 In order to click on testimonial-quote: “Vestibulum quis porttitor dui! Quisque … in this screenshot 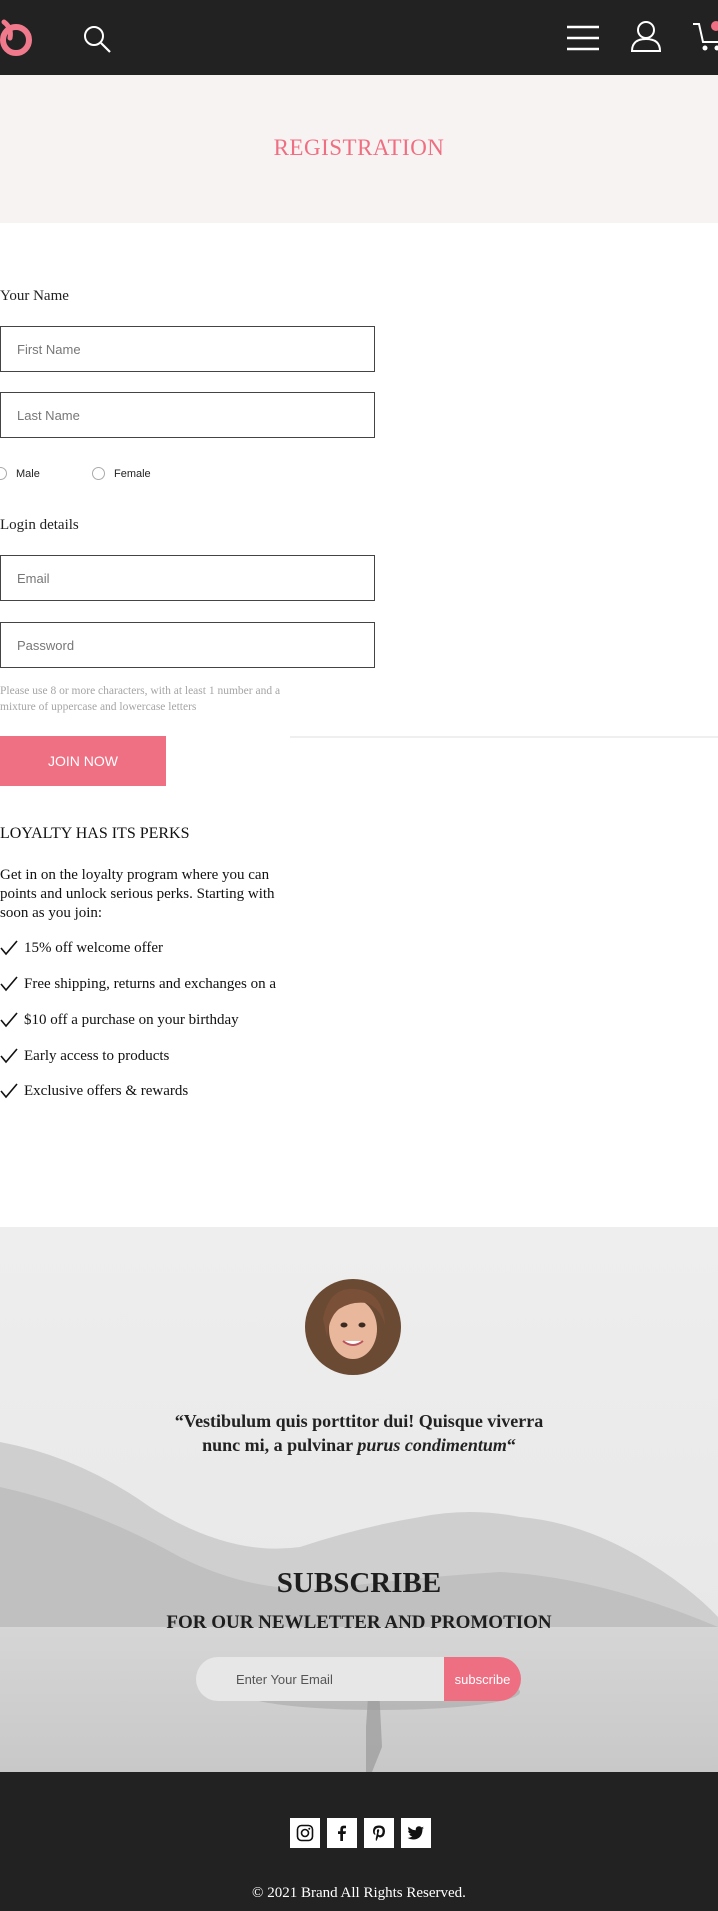, I will do `click(359, 1433)`.